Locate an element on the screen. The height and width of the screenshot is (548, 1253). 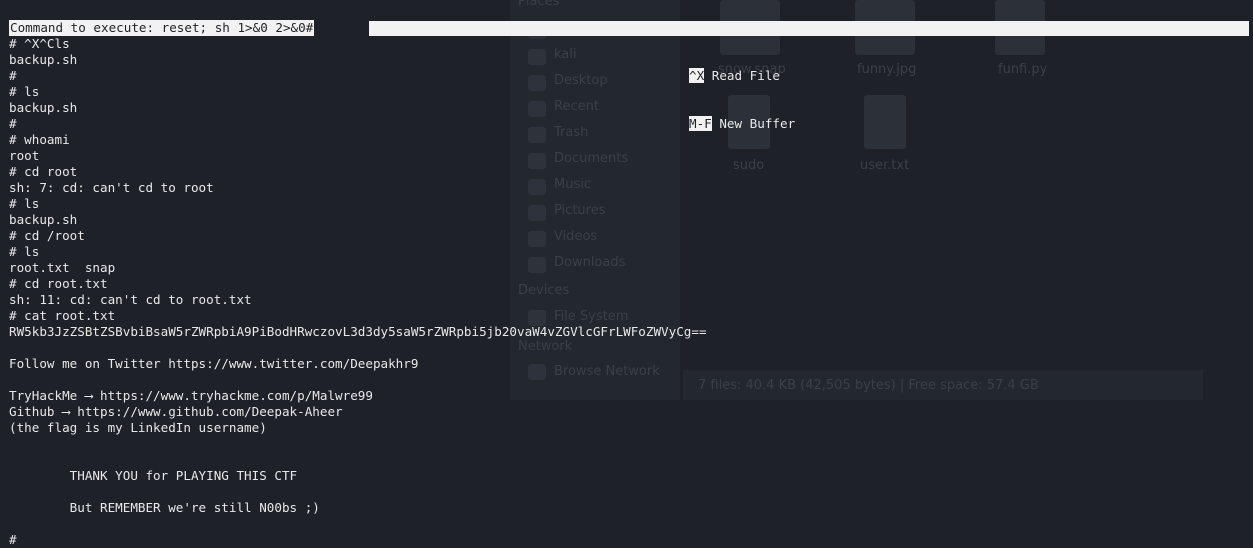
terminal-line: # cd /root is located at coordinates (47, 235).